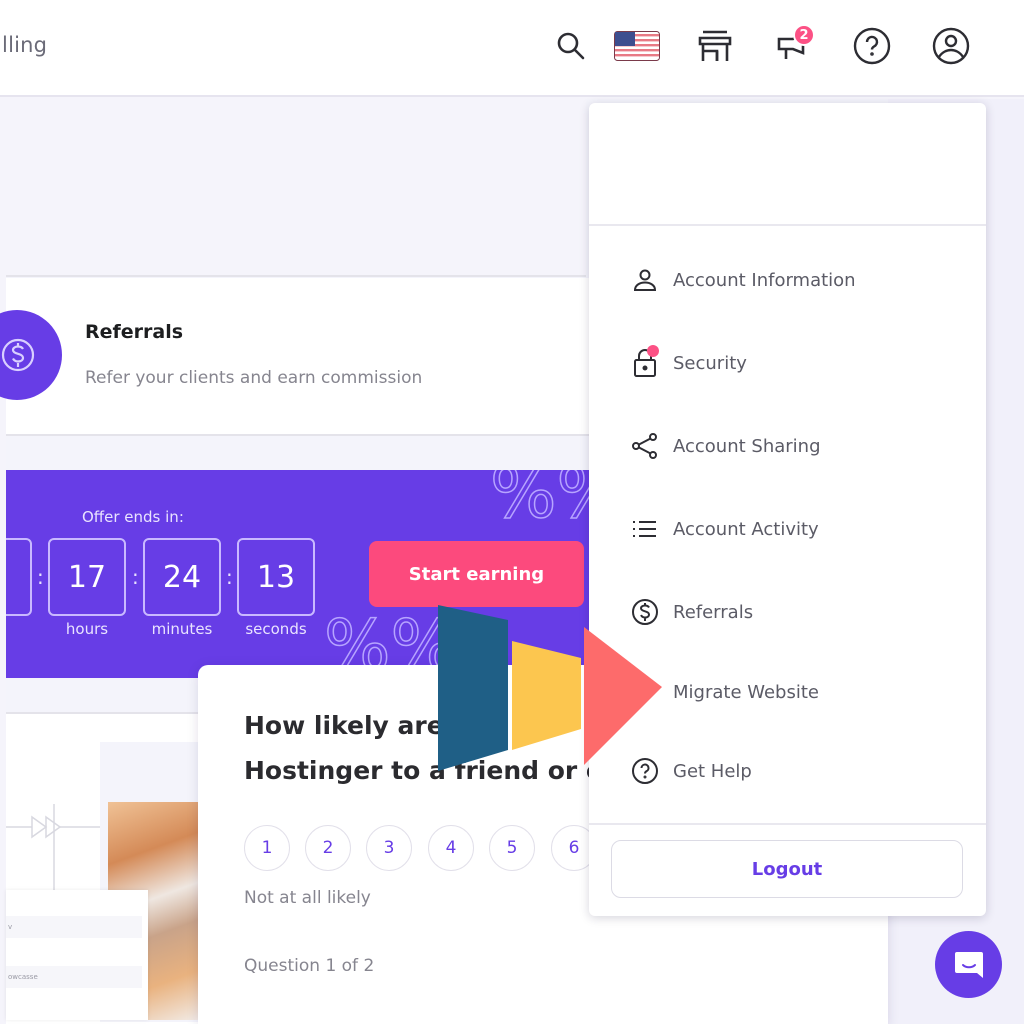 Image resolution: width=1024 pixels, height=1024 pixels. Describe the element at coordinates (74, 927) in the screenshot. I see `mini-field: v` at that location.